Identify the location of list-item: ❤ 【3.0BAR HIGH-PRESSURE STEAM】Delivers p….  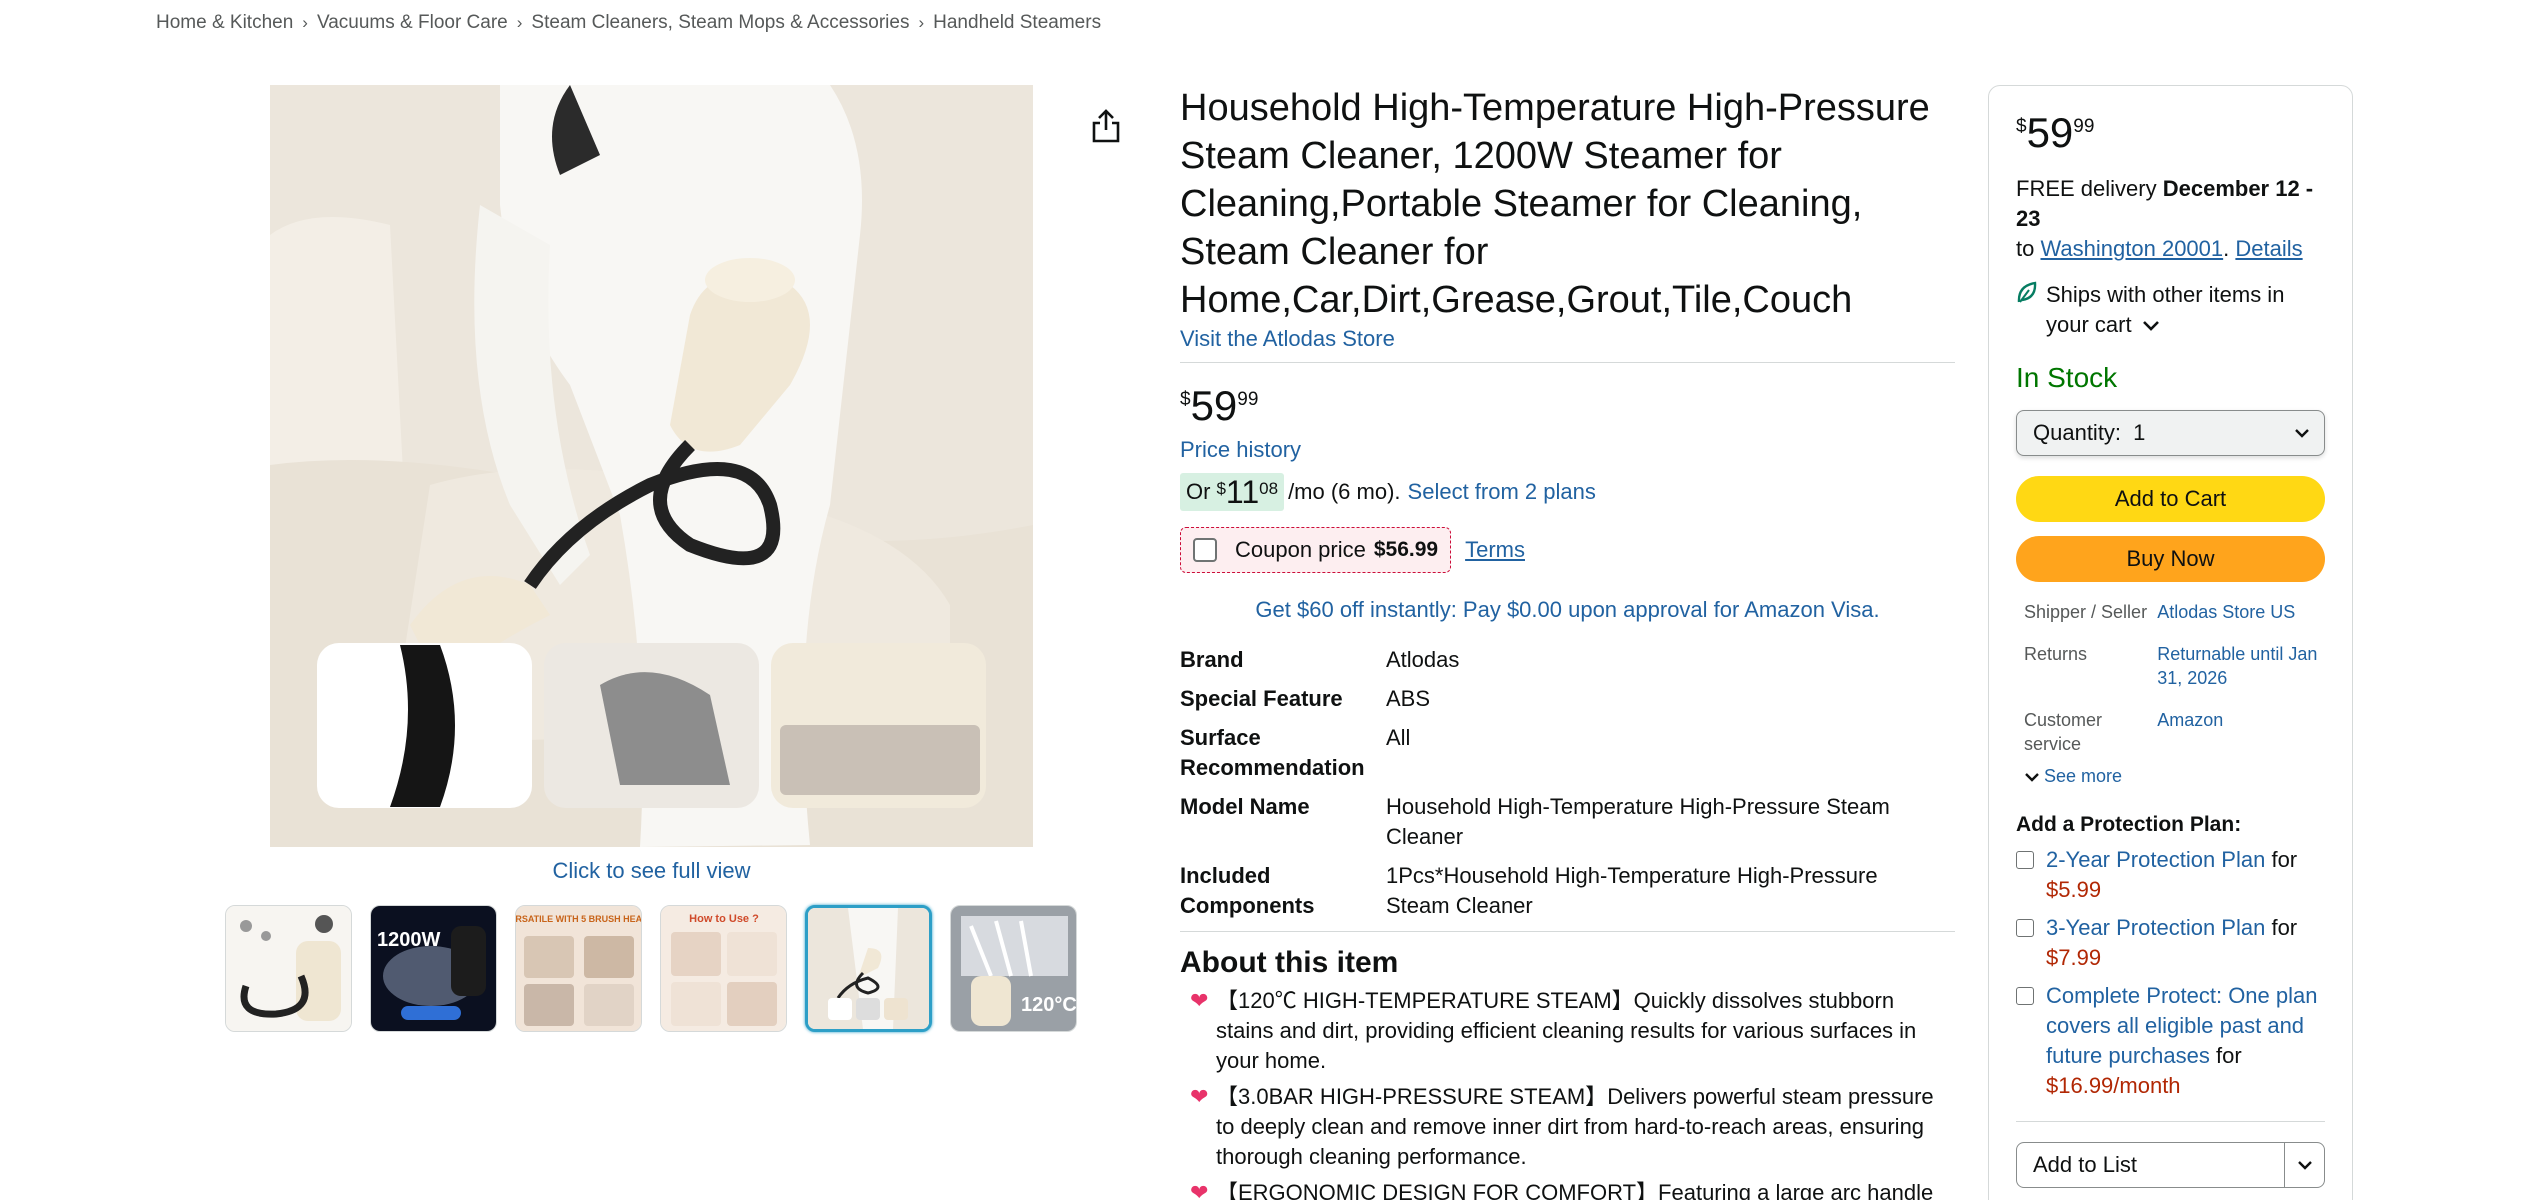
(1567, 1127).